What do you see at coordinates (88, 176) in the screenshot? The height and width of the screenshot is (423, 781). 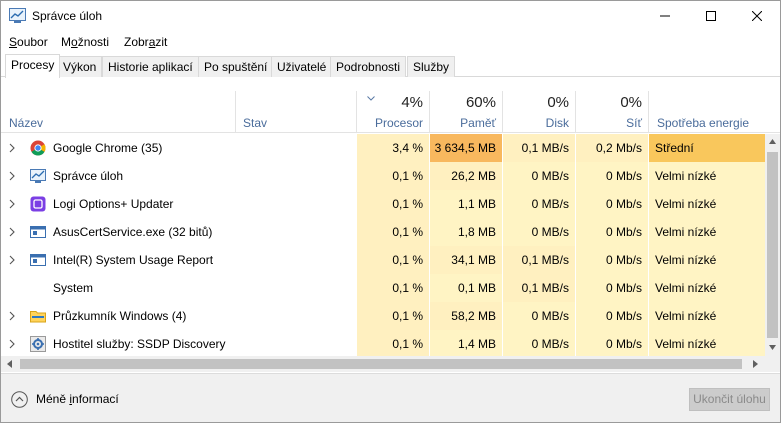 I see `process-name: Správce úloh` at bounding box center [88, 176].